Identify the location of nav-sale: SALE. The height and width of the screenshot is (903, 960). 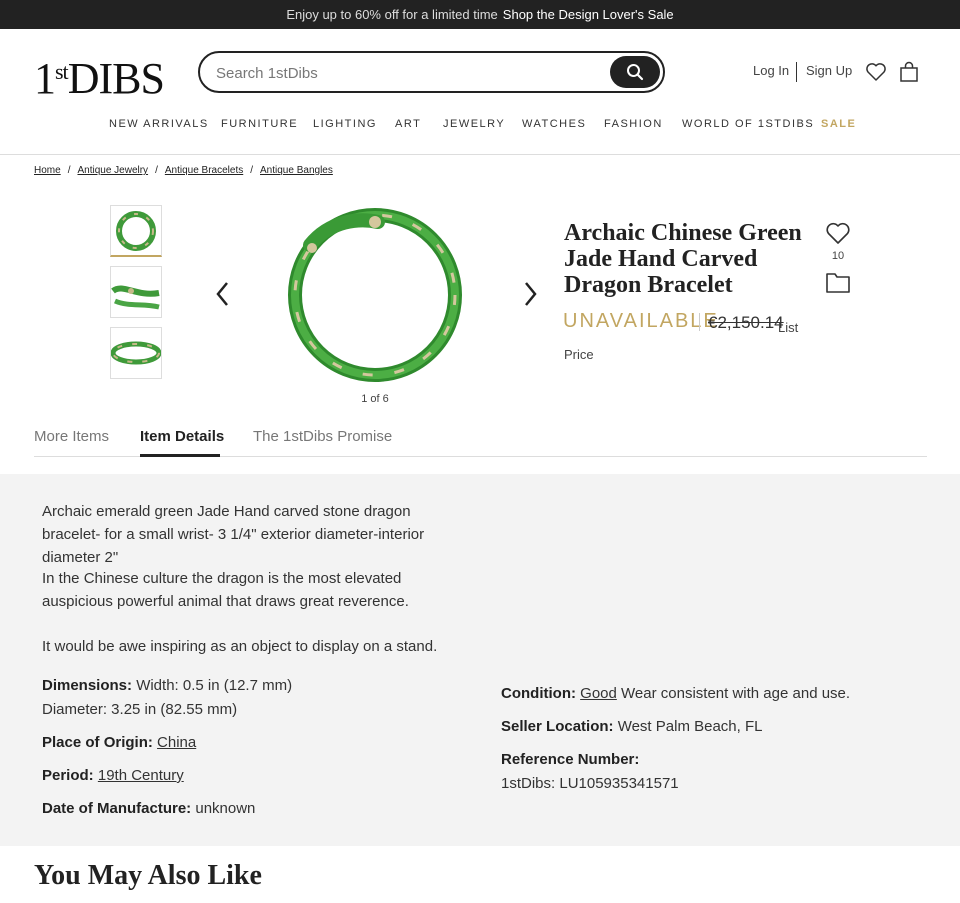
(838, 124).